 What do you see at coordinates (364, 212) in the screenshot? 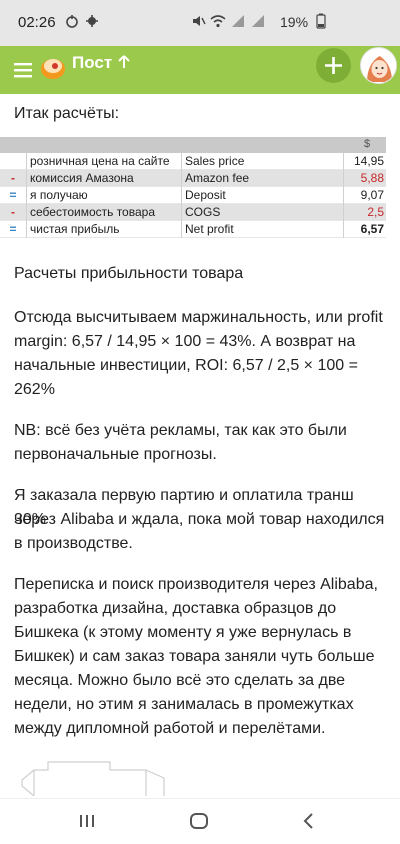
I see `row-value: 2,5` at bounding box center [364, 212].